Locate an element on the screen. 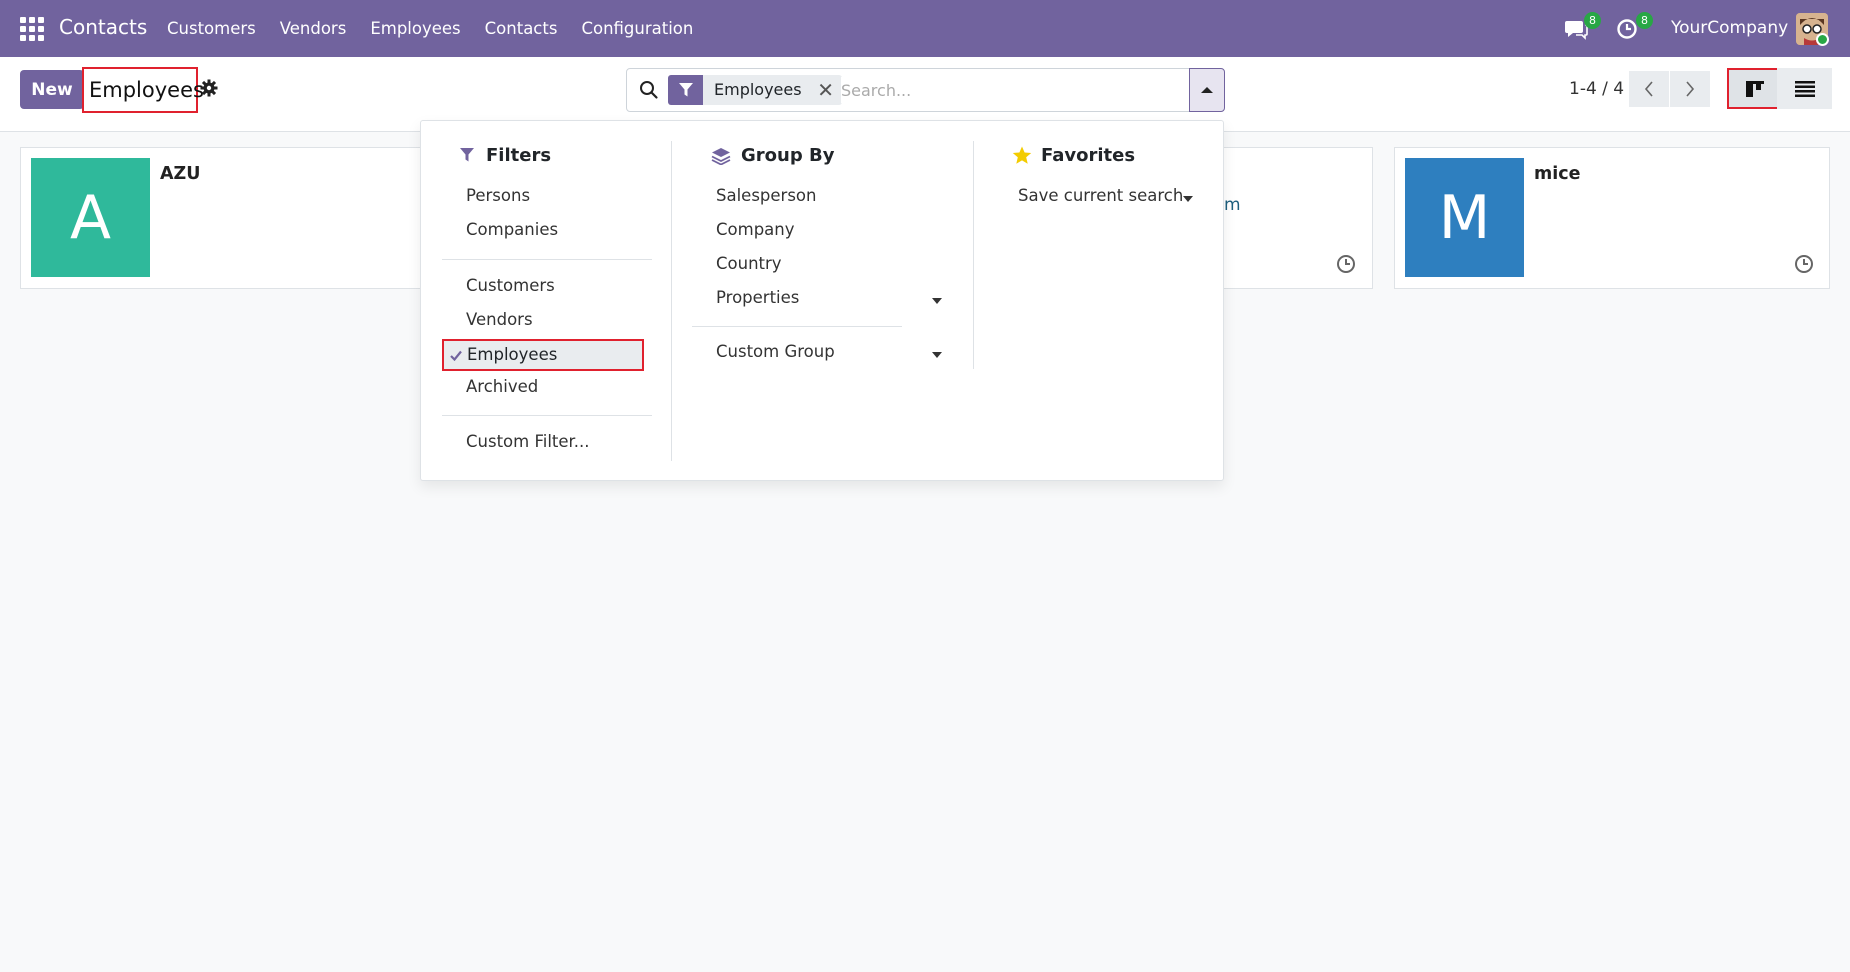 This screenshot has height=972, width=1850. messages-button: 8 is located at coordinates (1582, 26).